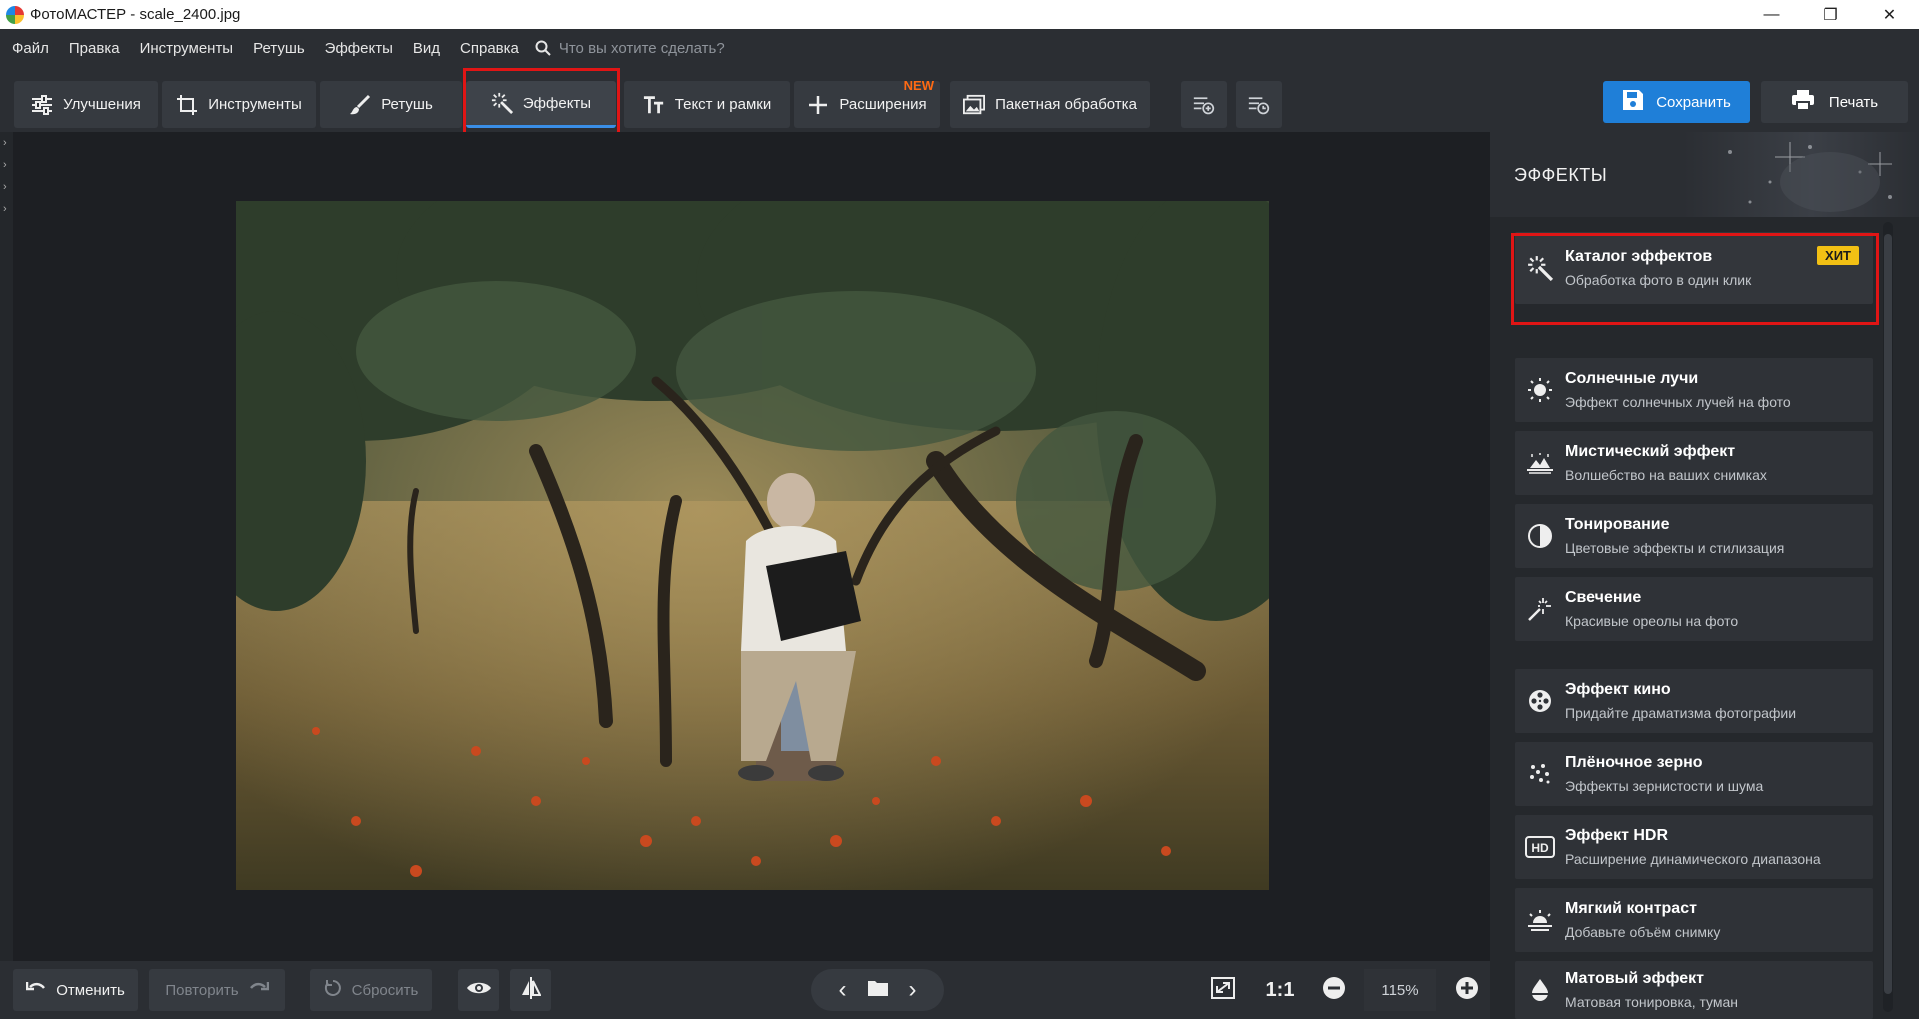 The height and width of the screenshot is (1019, 1919). What do you see at coordinates (1694, 990) in the screenshot?
I see `effect-matte: Матовый эффект Матовая тонировка, туман` at bounding box center [1694, 990].